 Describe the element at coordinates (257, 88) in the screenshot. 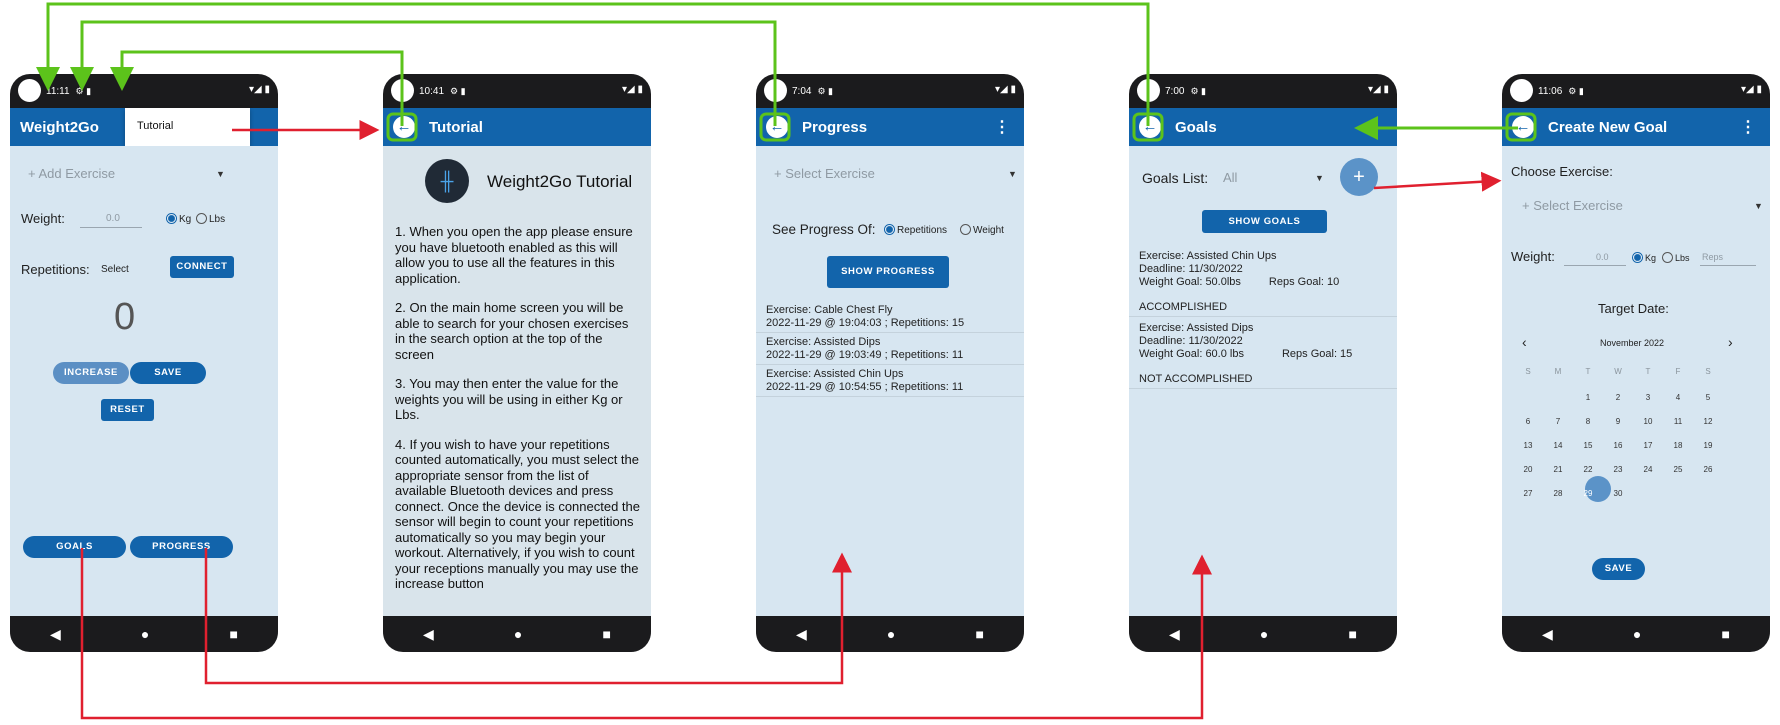

I see `back-flow-from-tutorial` at that location.